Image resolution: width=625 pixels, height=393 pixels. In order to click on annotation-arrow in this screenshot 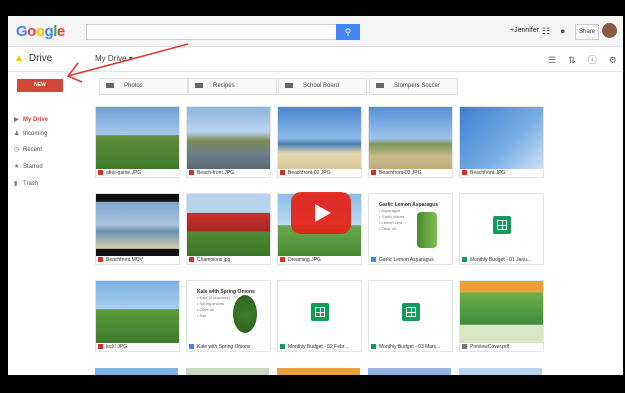, I will do `click(127, 63)`.